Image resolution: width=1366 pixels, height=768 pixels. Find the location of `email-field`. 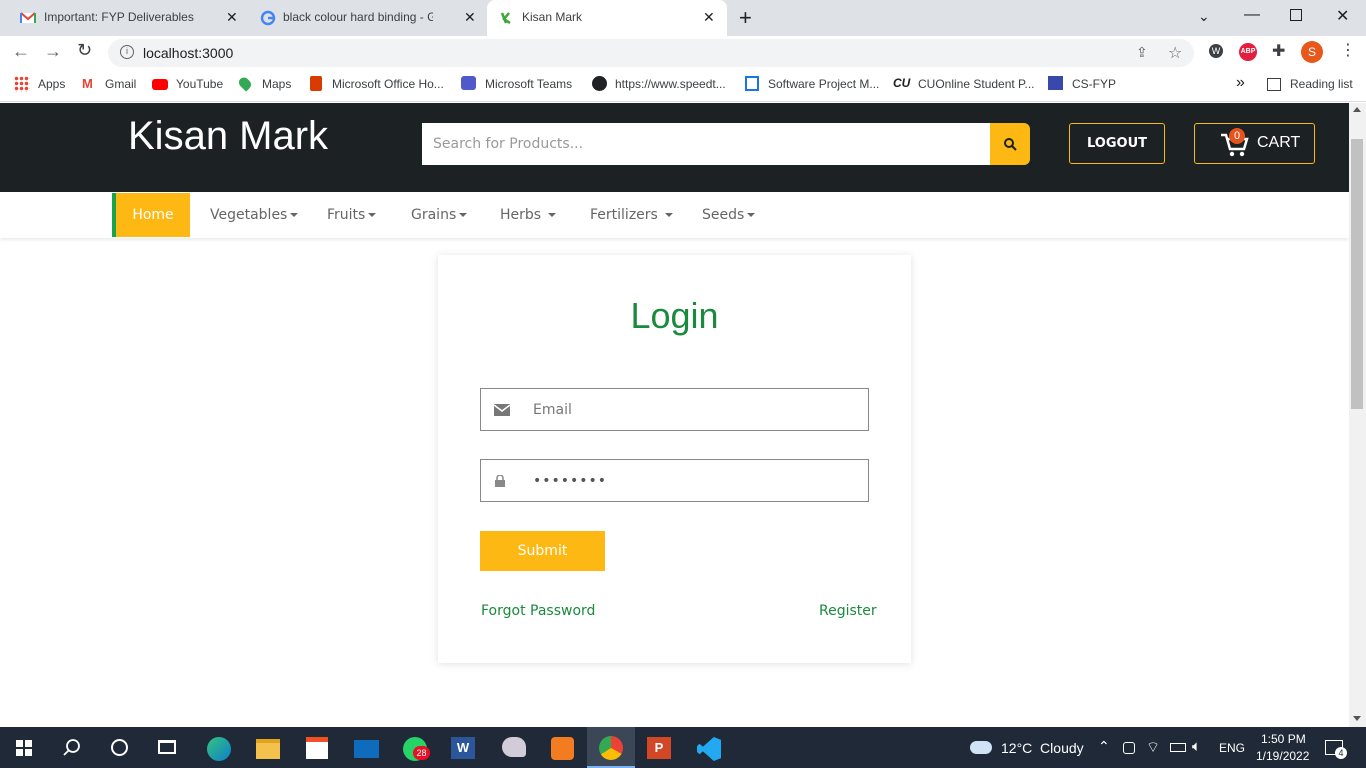

email-field is located at coordinates (674, 409).